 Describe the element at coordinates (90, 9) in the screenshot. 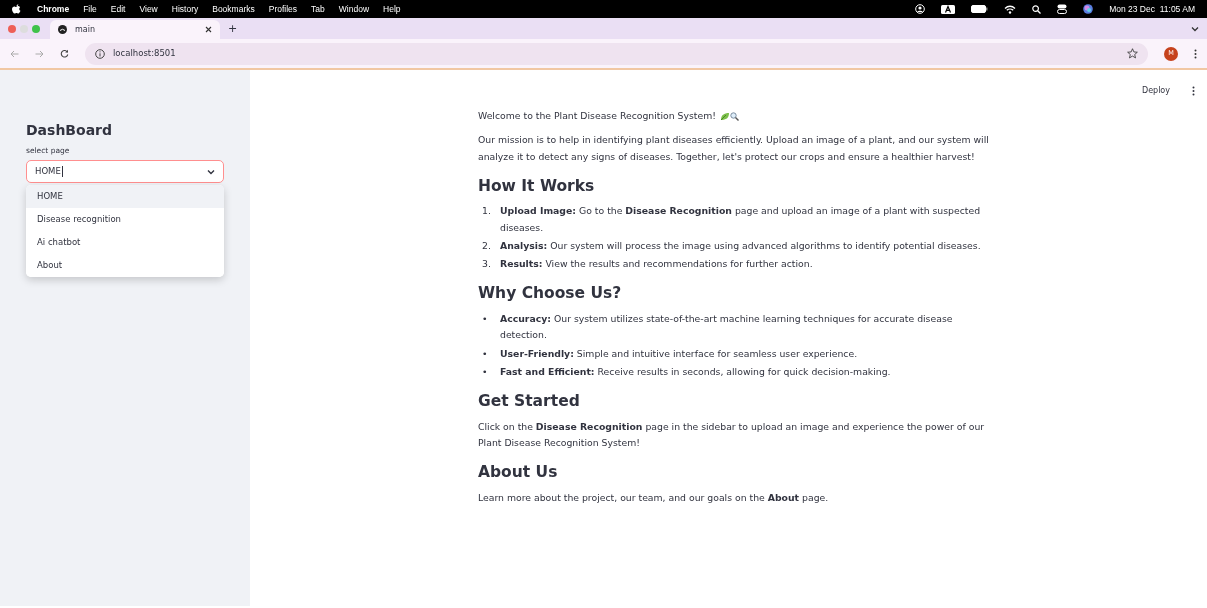

I see `menu-bar-item: File` at that location.